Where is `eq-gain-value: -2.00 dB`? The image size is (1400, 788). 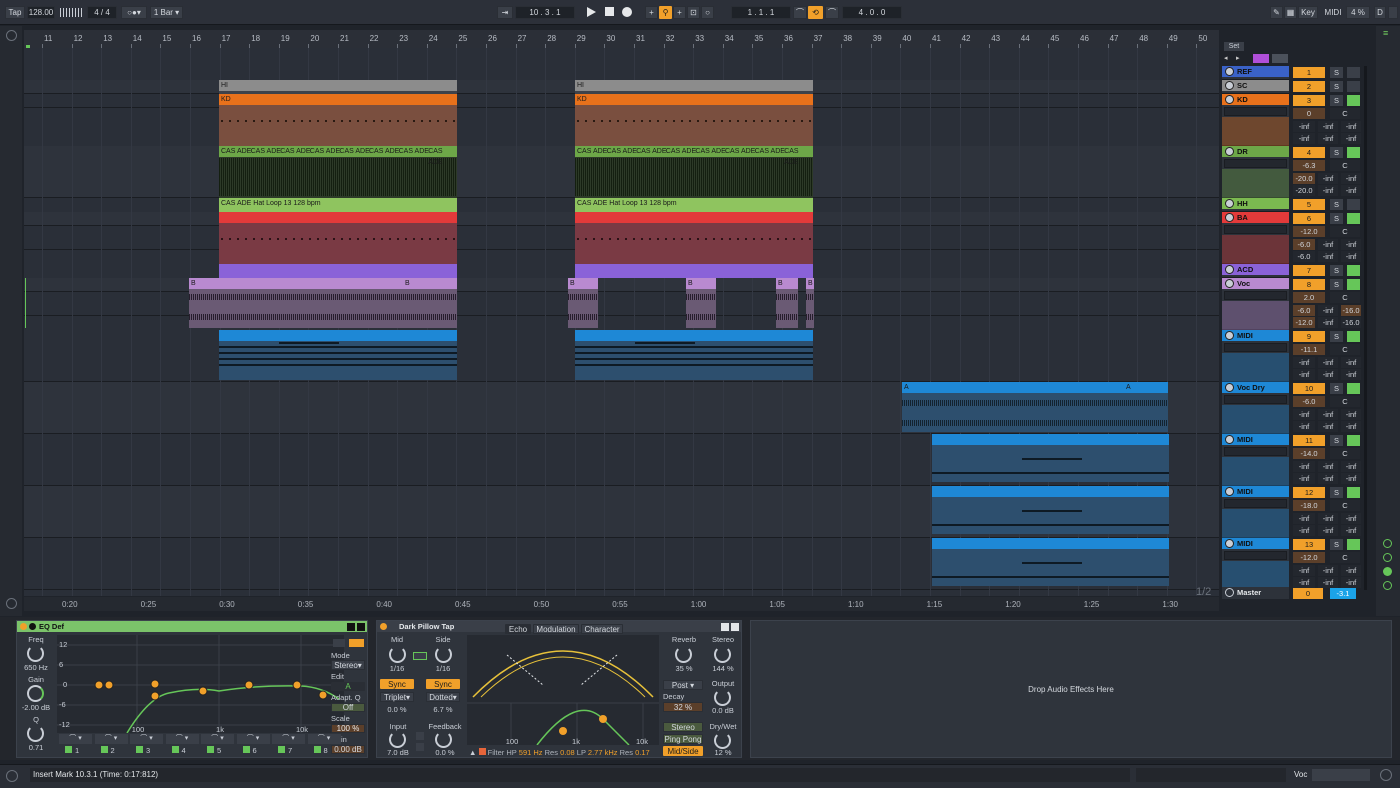 eq-gain-value: -2.00 dB is located at coordinates (36, 707).